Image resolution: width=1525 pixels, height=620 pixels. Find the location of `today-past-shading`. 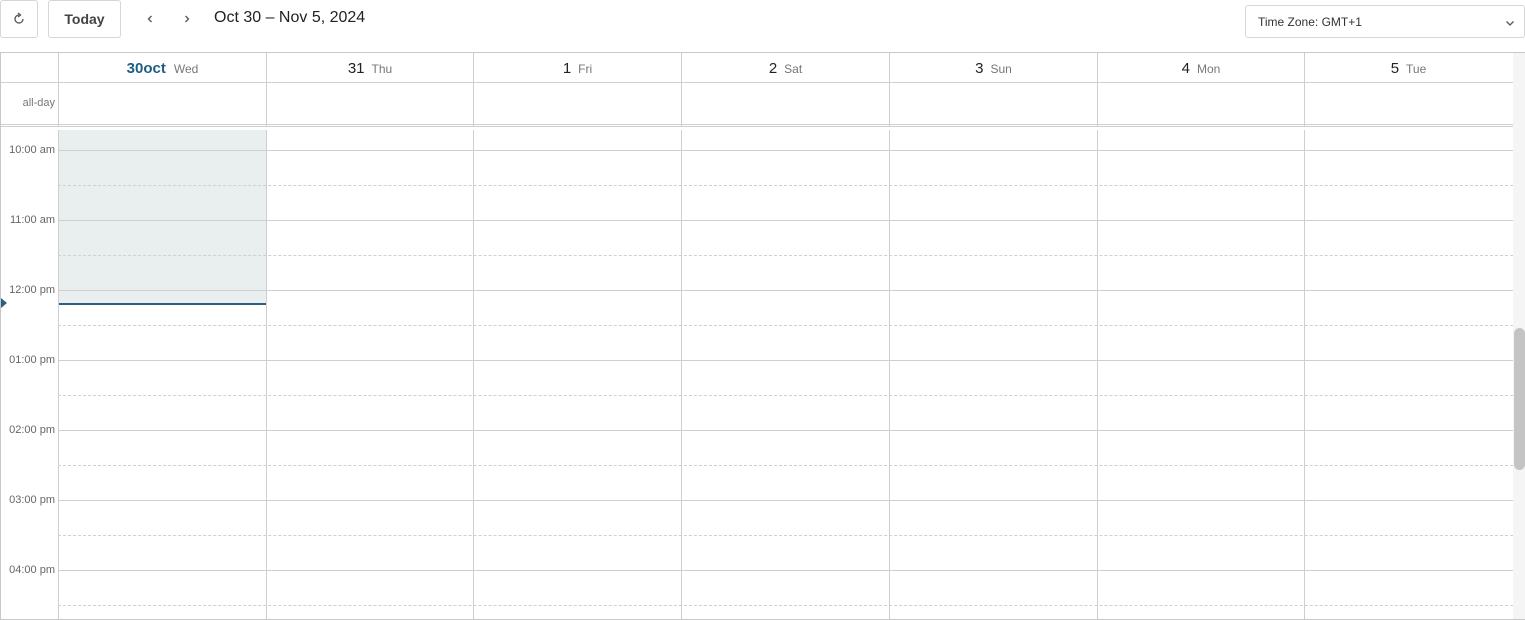

today-past-shading is located at coordinates (162, 216).